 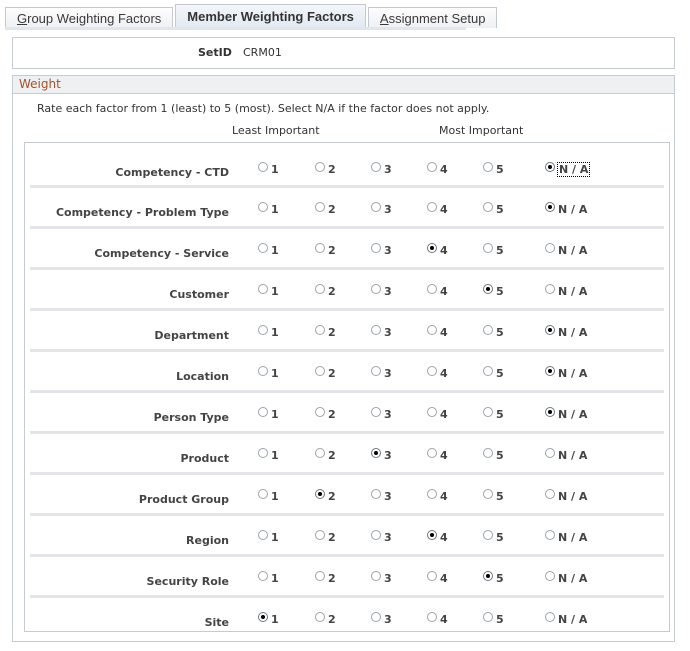 I want to click on tab-assignment-setup: Assignment Setup, so click(x=432, y=17).